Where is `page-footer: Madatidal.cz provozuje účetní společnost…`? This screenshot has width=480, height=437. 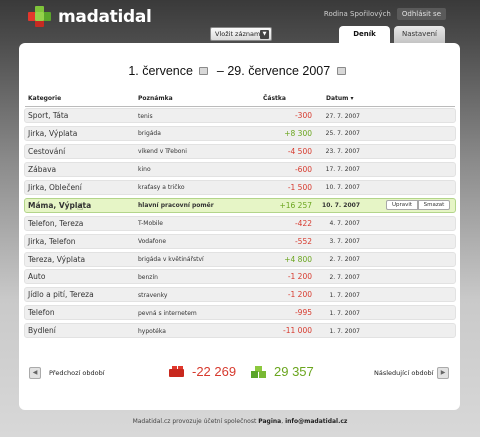
page-footer: Madatidal.cz provozuje účetní společnost… is located at coordinates (240, 421).